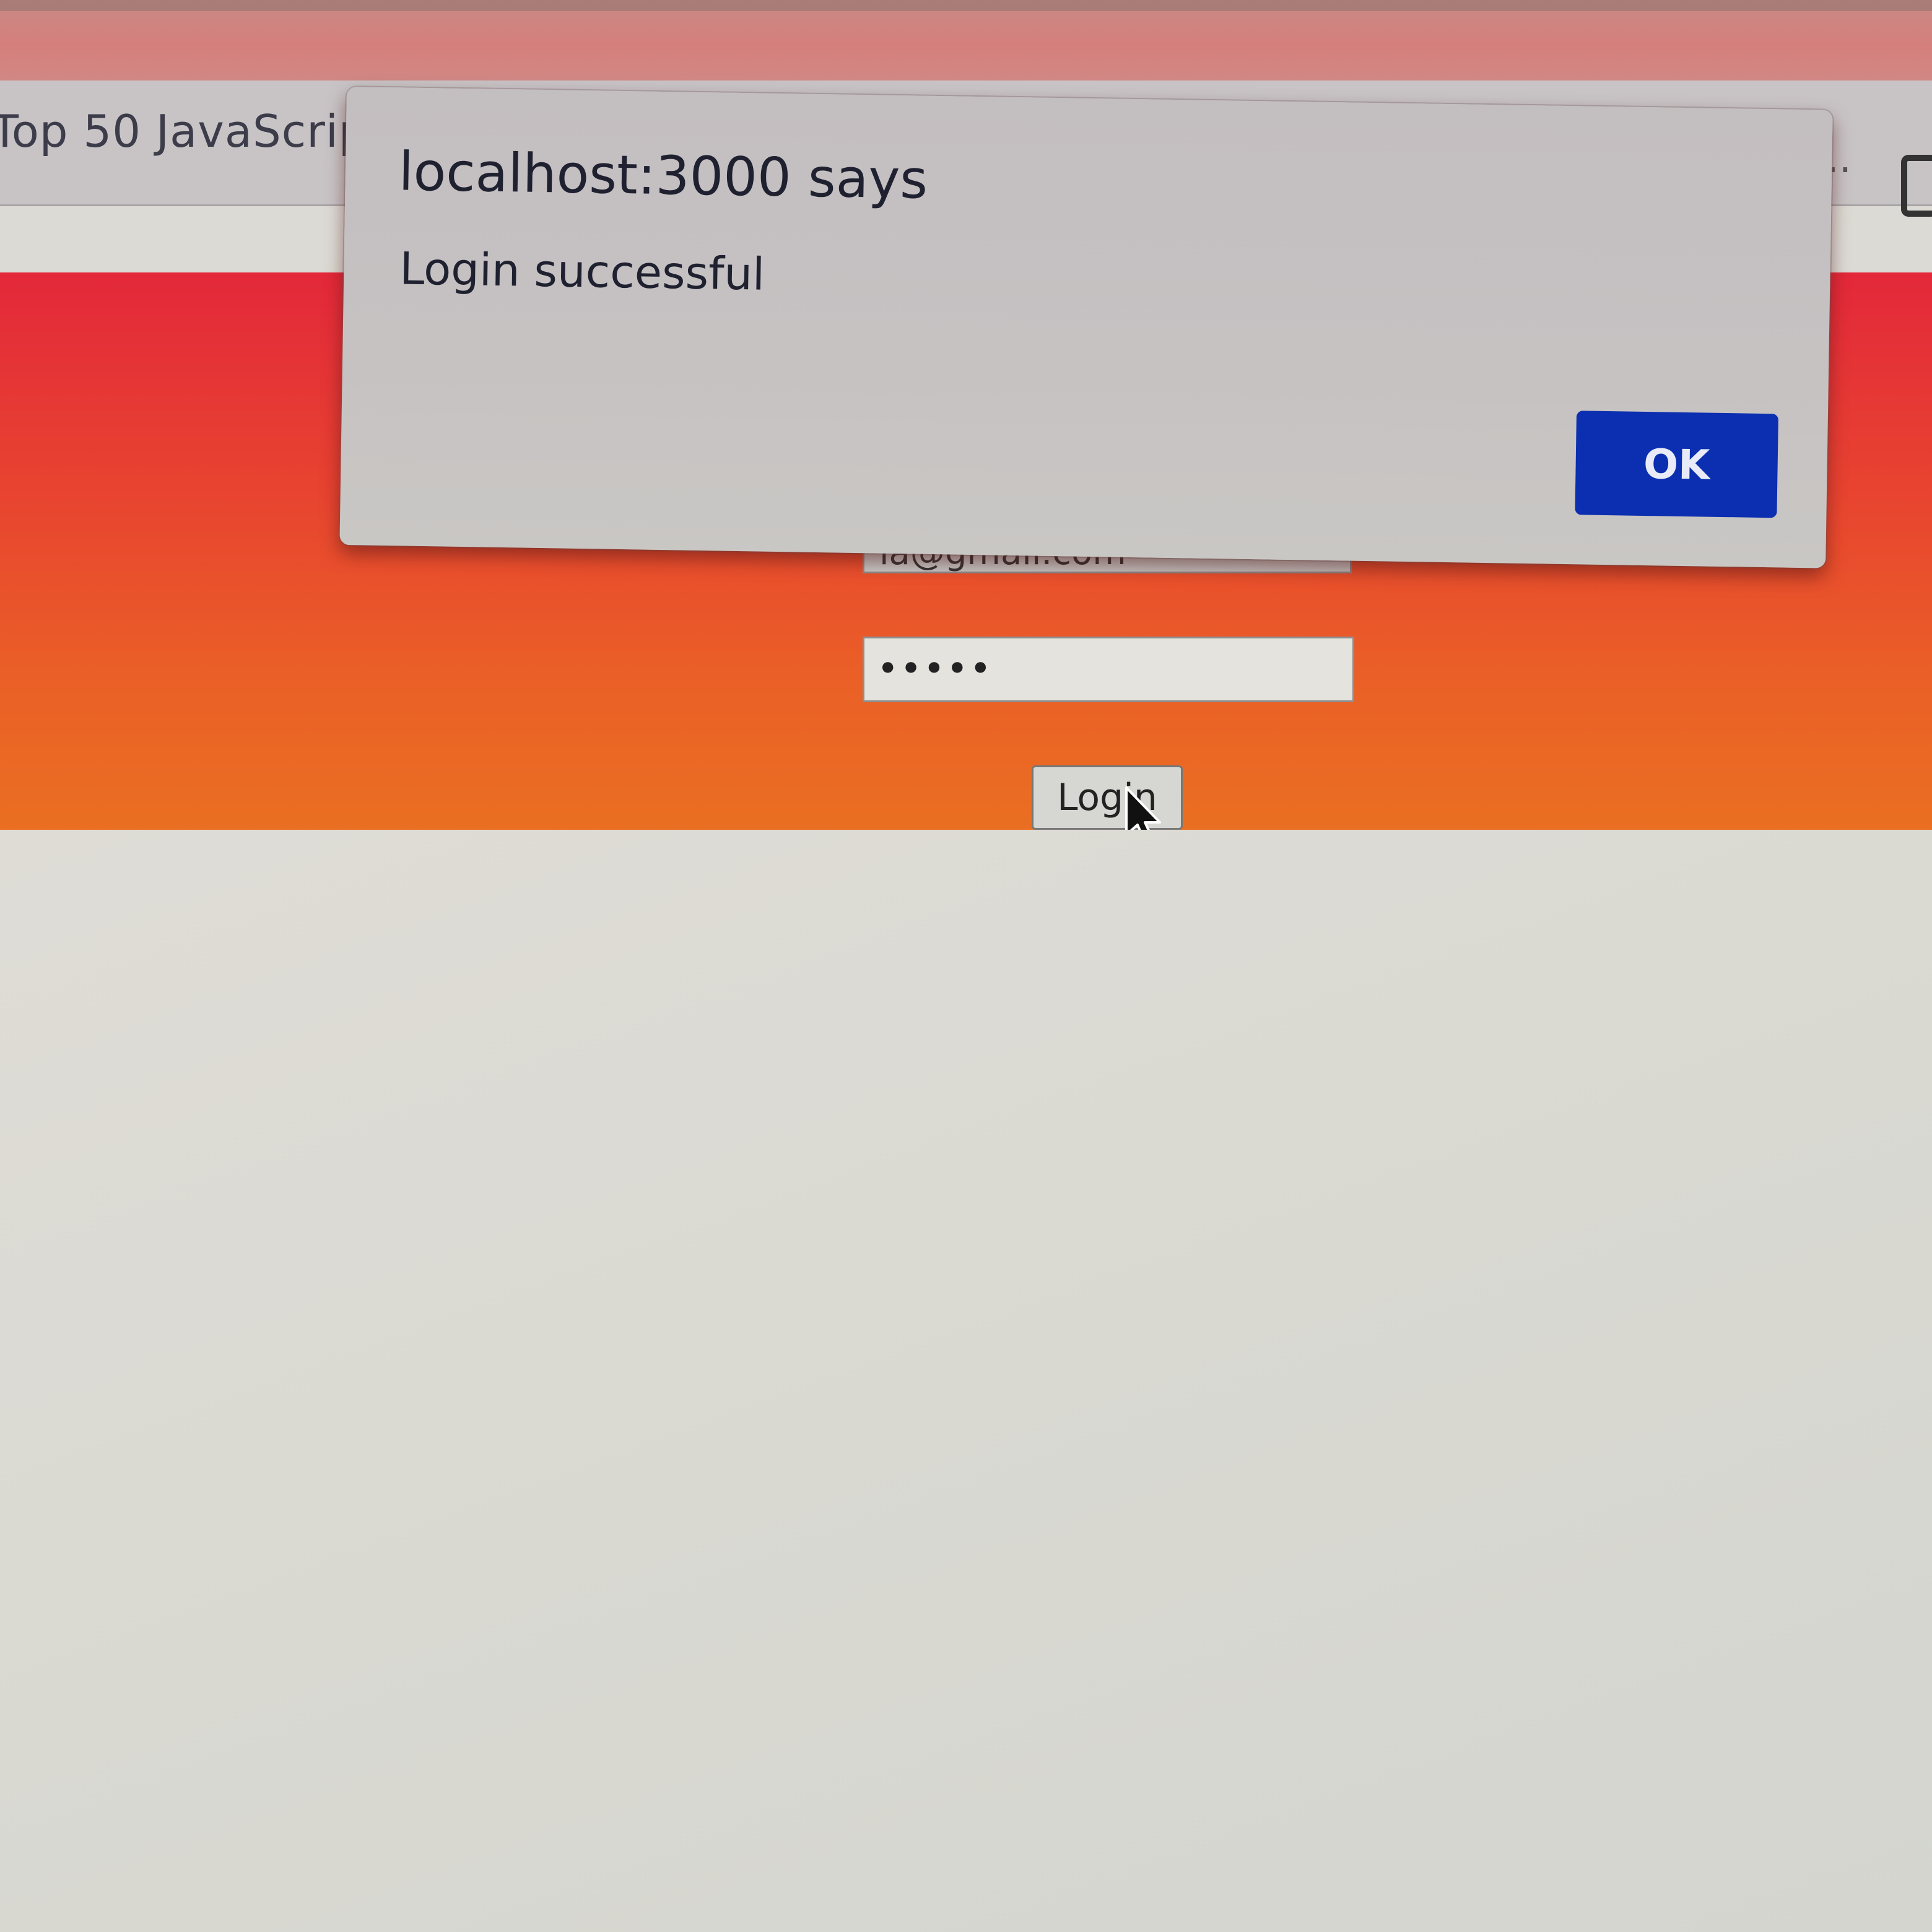  I want to click on dialog-message: Login successful, so click(582, 271).